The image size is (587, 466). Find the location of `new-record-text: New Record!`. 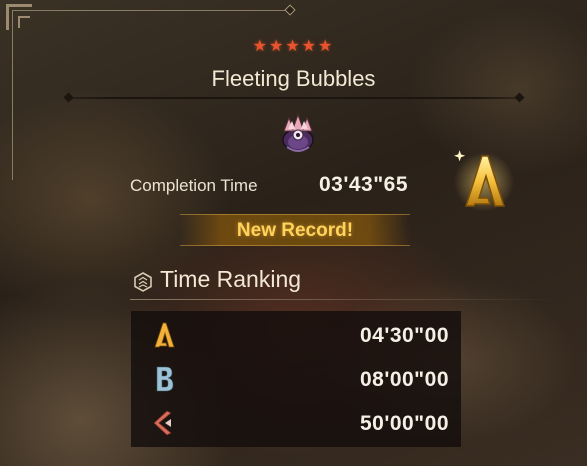

new-record-text: New Record! is located at coordinates (295, 230).